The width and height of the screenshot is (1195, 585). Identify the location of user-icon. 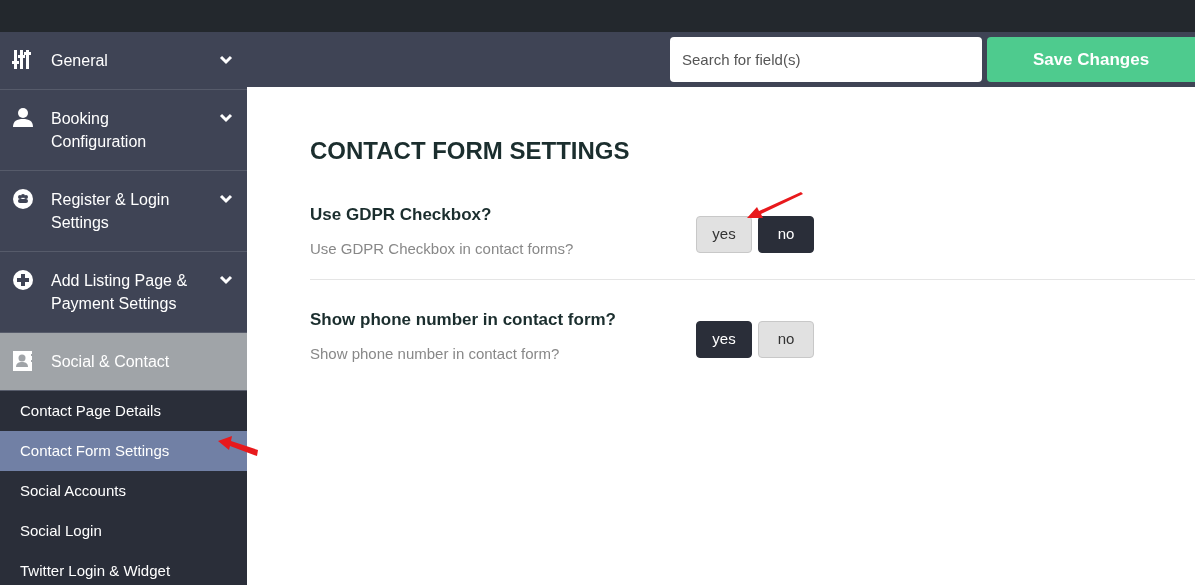
(23, 118).